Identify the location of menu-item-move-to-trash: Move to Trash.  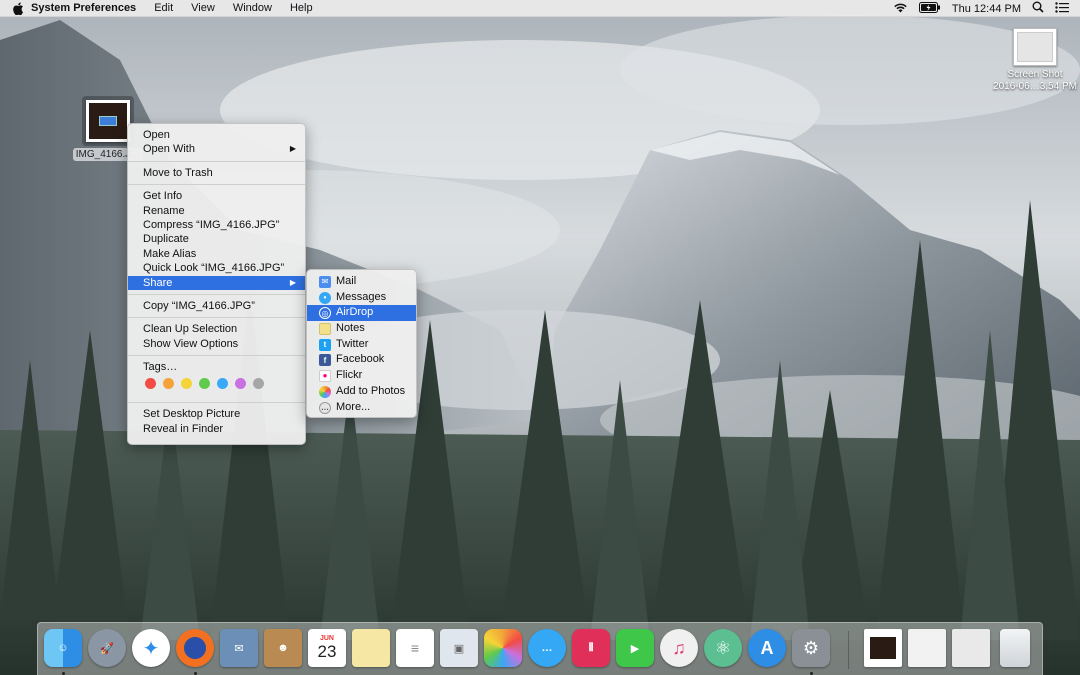
(216, 173).